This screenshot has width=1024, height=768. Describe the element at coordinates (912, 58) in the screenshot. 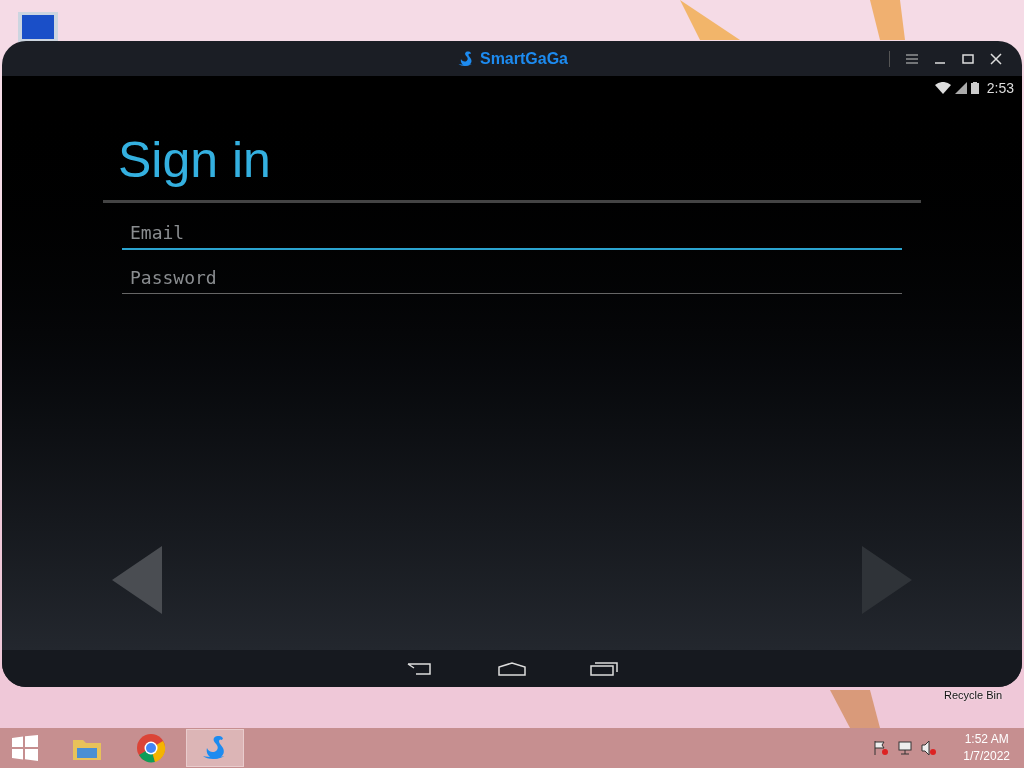

I see `menu-icon` at that location.